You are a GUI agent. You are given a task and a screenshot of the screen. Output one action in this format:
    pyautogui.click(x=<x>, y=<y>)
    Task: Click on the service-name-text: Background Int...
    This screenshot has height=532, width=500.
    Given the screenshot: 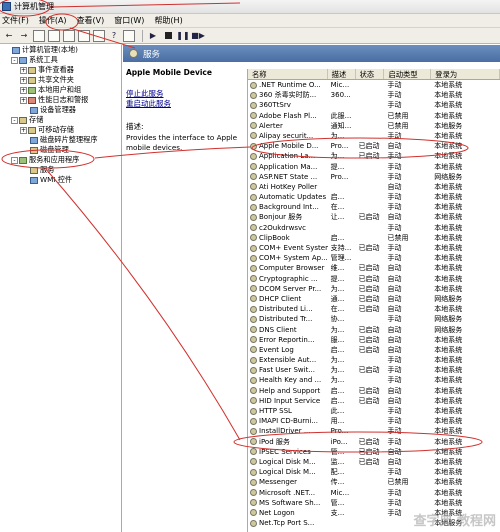 What is the action you would take?
    pyautogui.click(x=289, y=207)
    